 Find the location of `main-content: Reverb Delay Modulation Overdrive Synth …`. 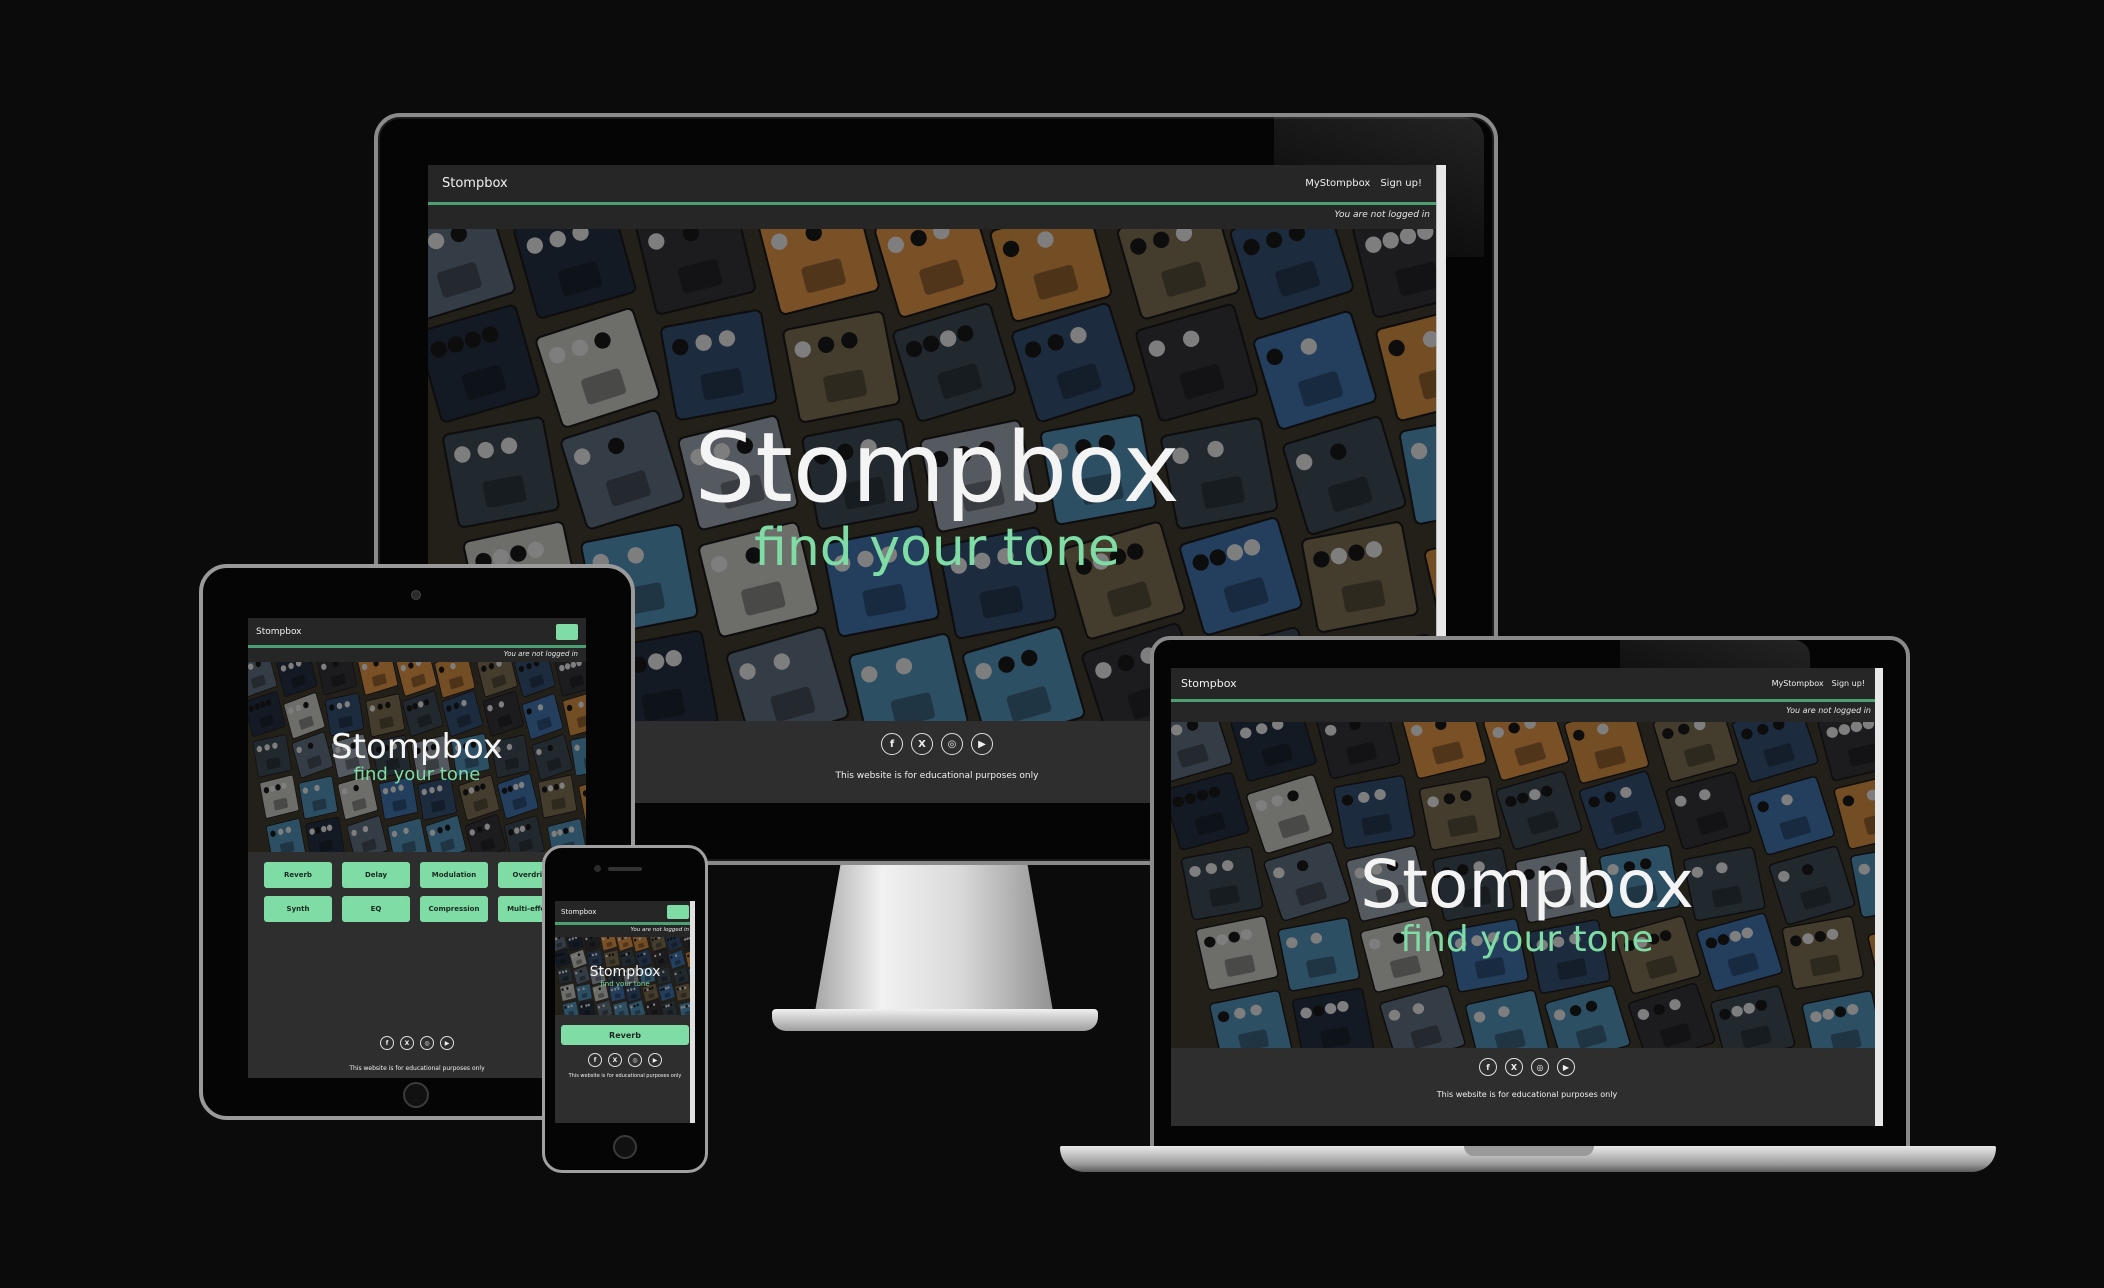

main-content: Reverb Delay Modulation Overdrive Synth … is located at coordinates (417, 965).